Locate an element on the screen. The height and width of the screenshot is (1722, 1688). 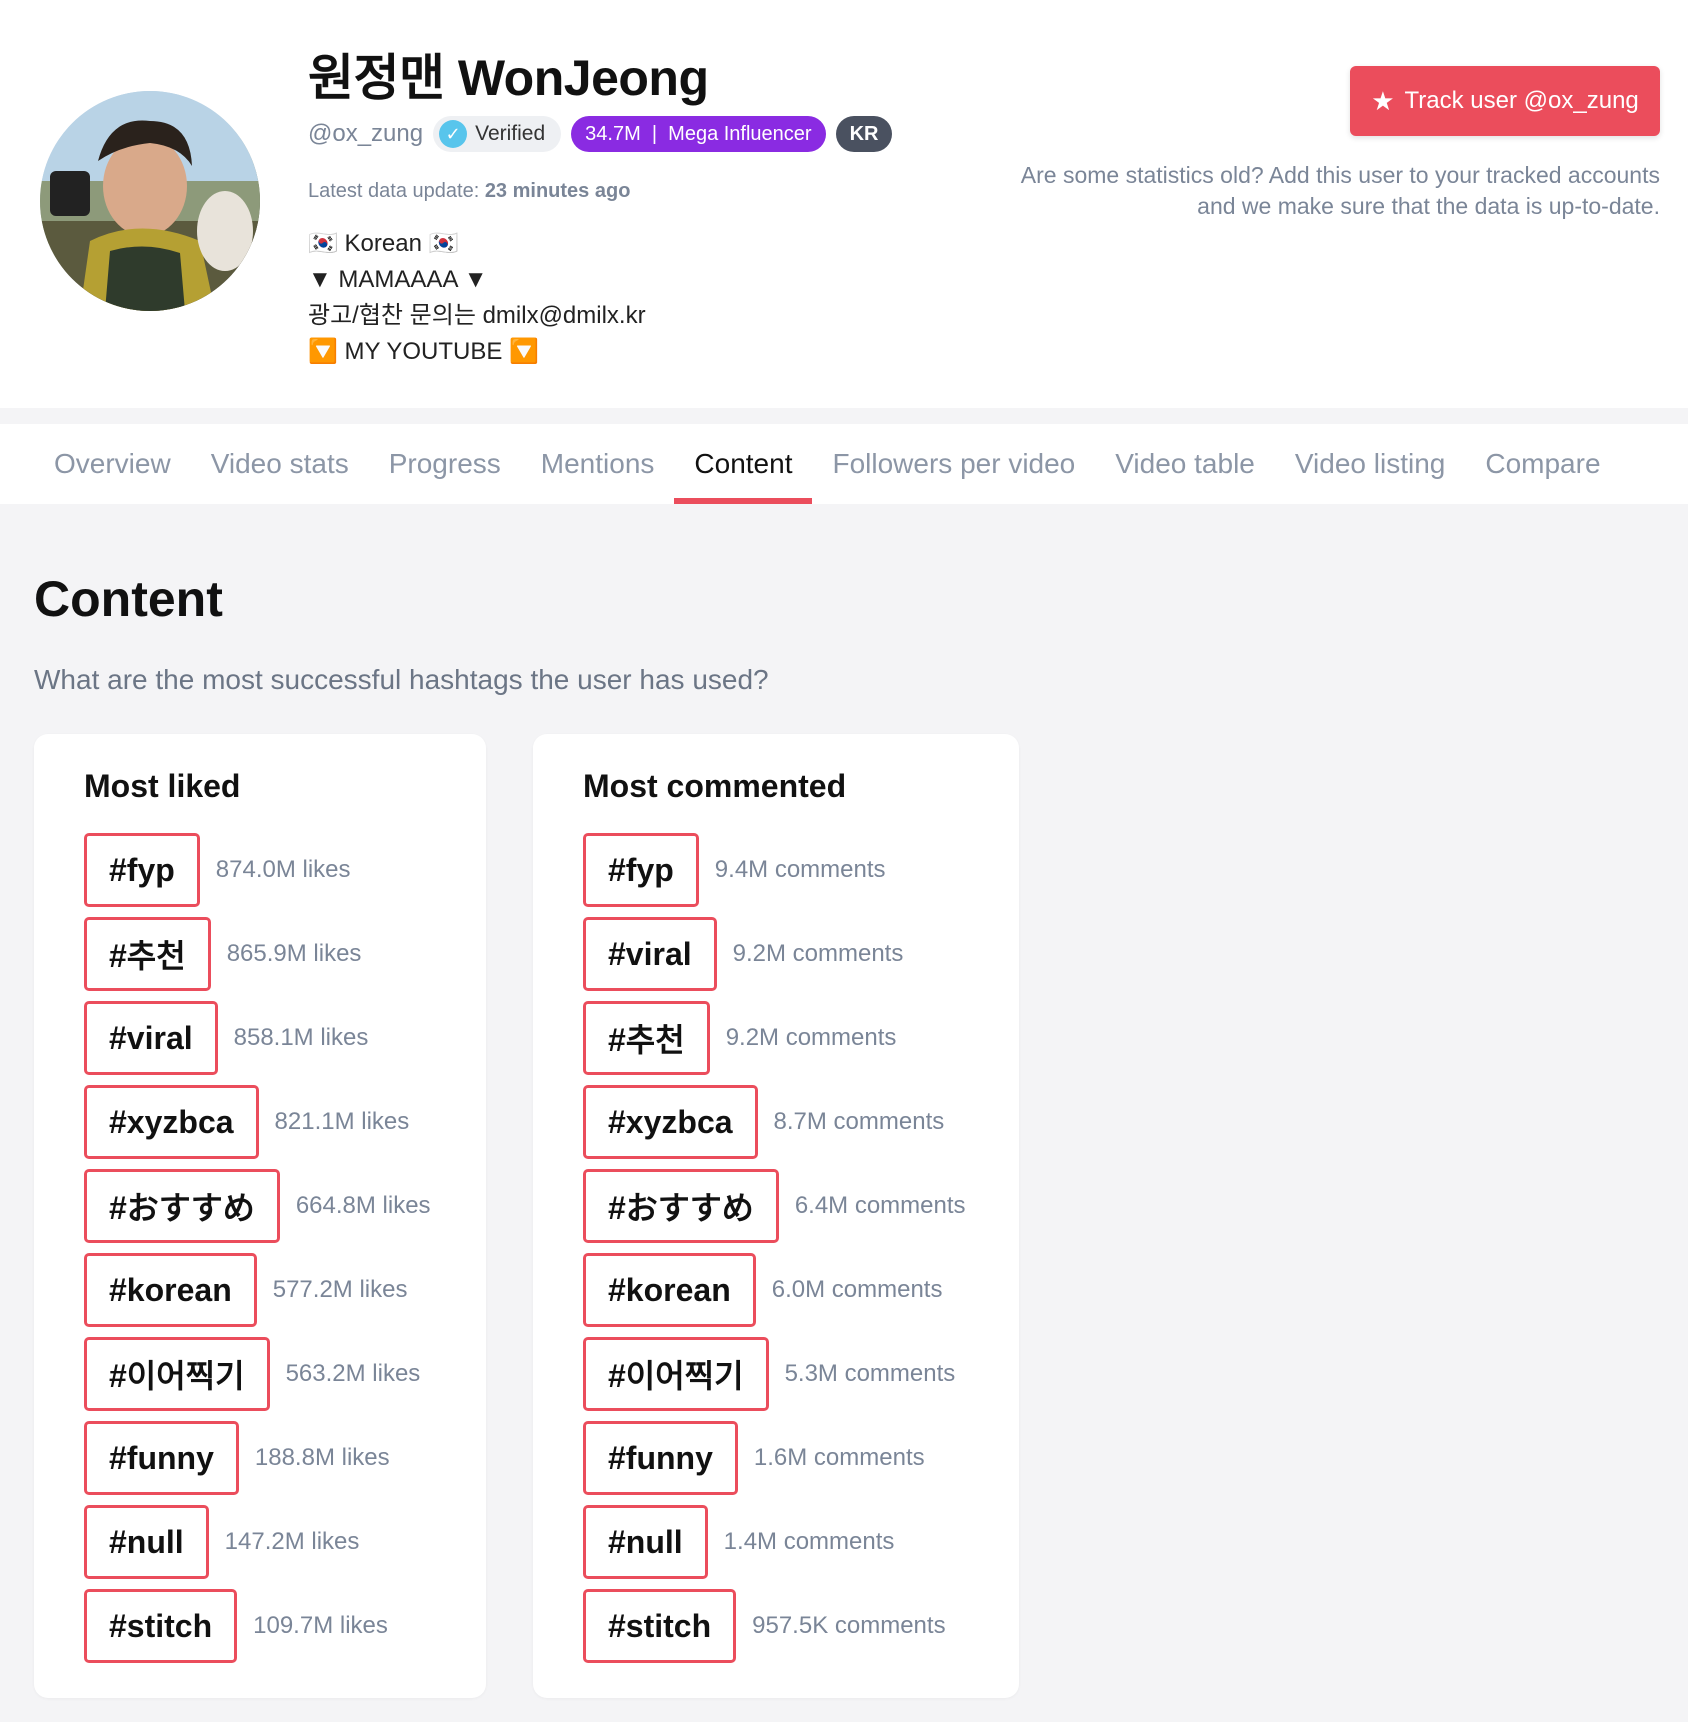
verified-check-icon: ✓ is located at coordinates (453, 134).